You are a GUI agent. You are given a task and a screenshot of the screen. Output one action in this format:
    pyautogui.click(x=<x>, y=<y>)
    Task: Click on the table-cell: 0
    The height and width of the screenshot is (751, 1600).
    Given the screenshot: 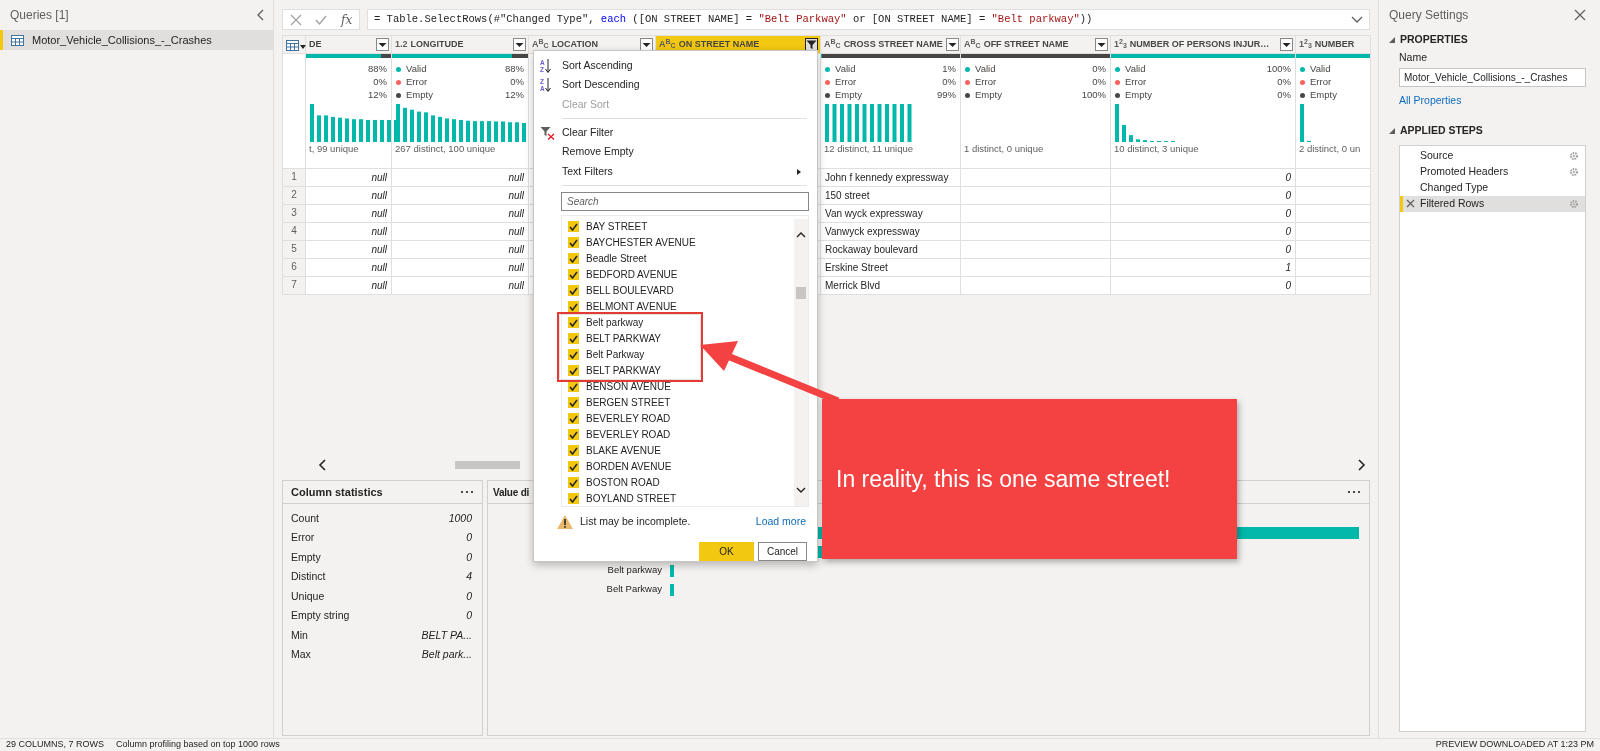 What is the action you would take?
    pyautogui.click(x=1203, y=249)
    